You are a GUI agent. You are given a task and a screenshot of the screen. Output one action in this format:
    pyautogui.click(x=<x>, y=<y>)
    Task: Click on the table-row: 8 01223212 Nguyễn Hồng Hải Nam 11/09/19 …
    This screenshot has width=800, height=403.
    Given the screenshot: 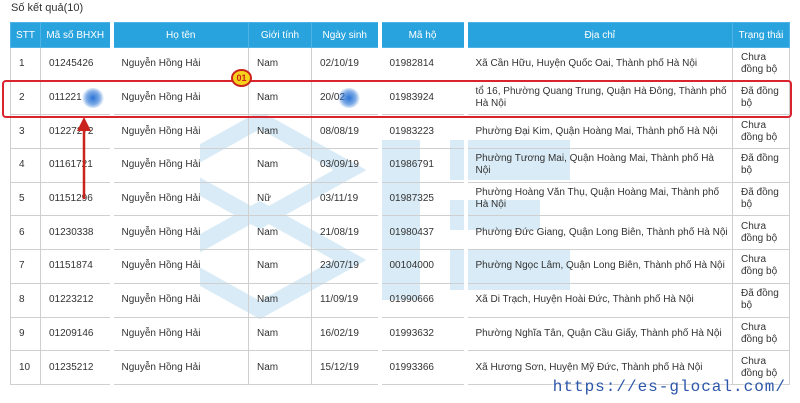 What is the action you would take?
    pyautogui.click(x=400, y=300)
    